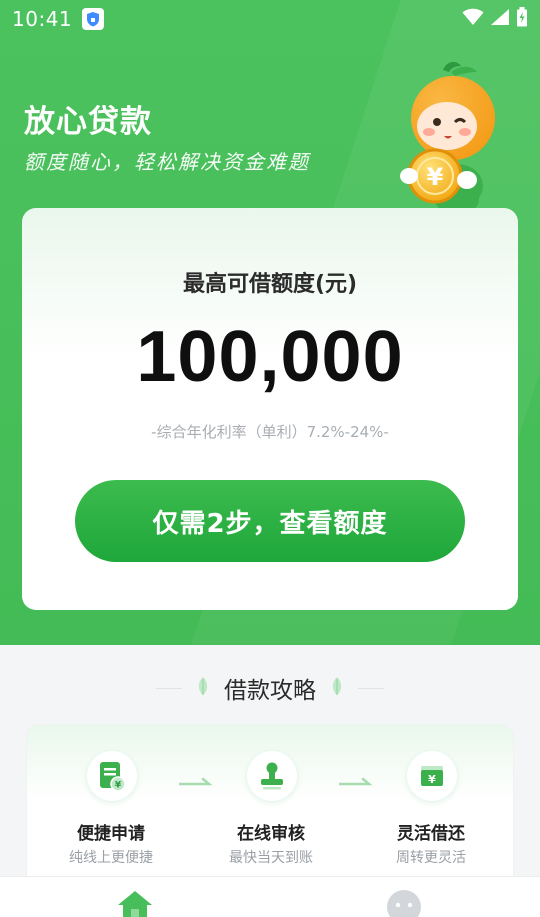 This screenshot has height=917, width=540. I want to click on credit-limit-label: 最高可借额度(元), so click(270, 284).